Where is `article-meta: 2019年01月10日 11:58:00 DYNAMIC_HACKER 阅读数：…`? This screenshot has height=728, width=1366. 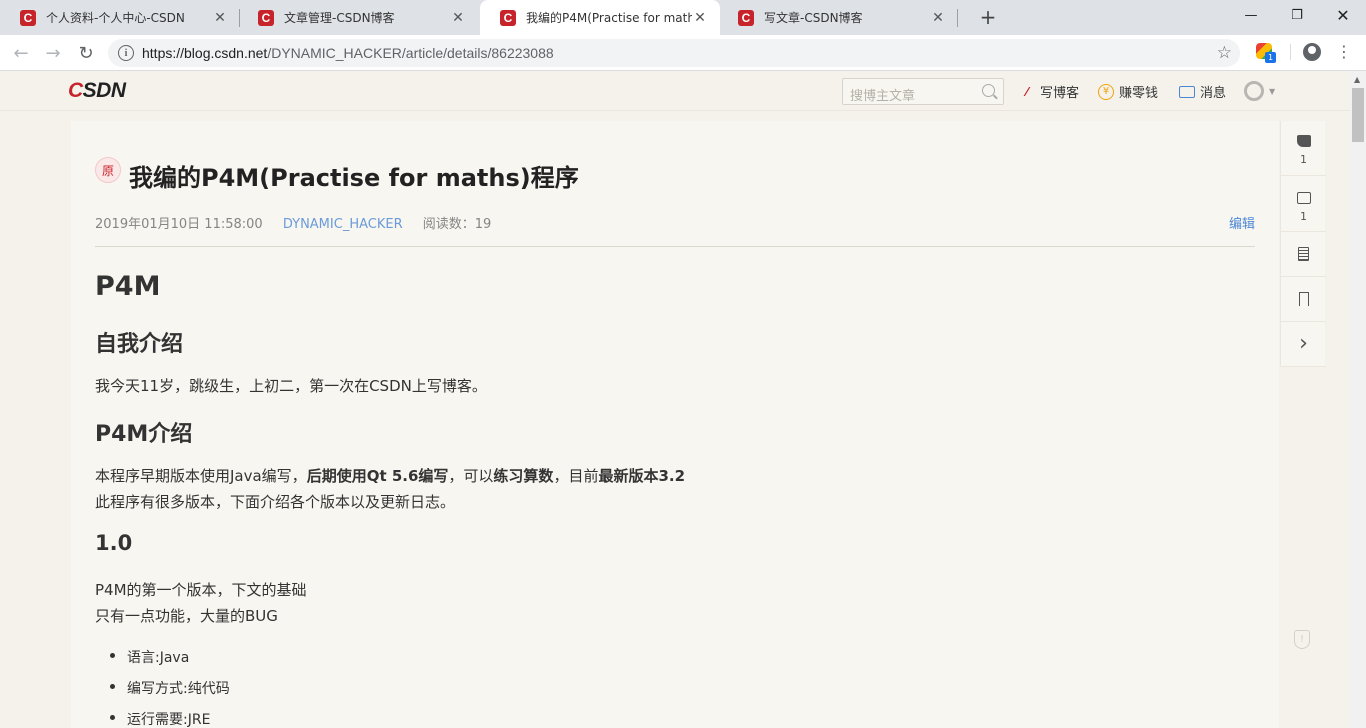 article-meta: 2019年01月10日 11:58:00 DYNAMIC_HACKER 阅读数：… is located at coordinates (293, 222).